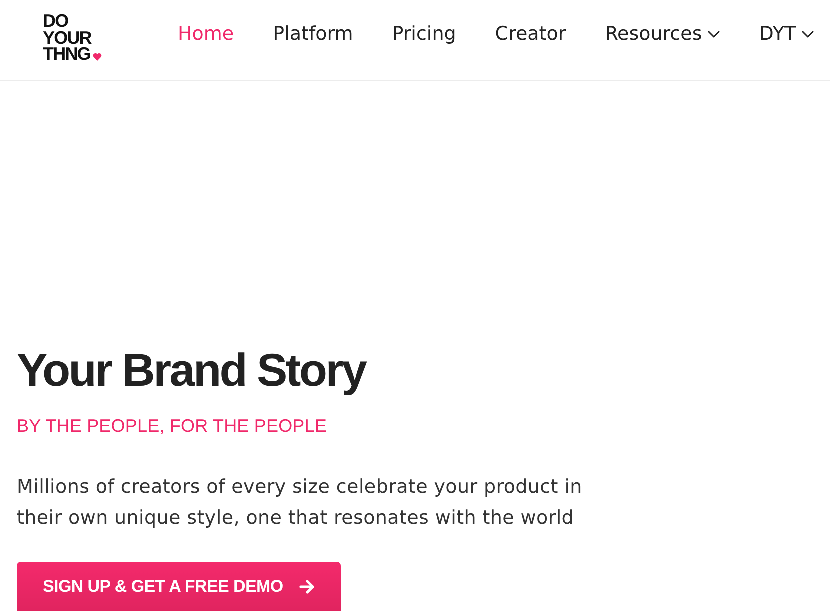 This screenshot has height=611, width=830. I want to click on hero-title: Your Brand Story, so click(192, 370).